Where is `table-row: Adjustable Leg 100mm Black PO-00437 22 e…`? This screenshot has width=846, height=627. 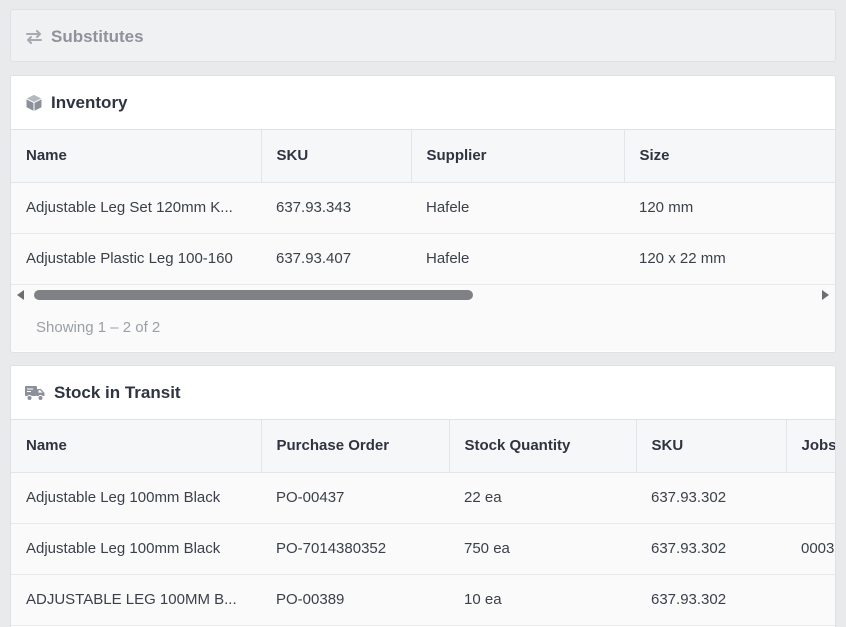
table-row: Adjustable Leg 100mm Black PO-00437 22 e… is located at coordinates (423, 498).